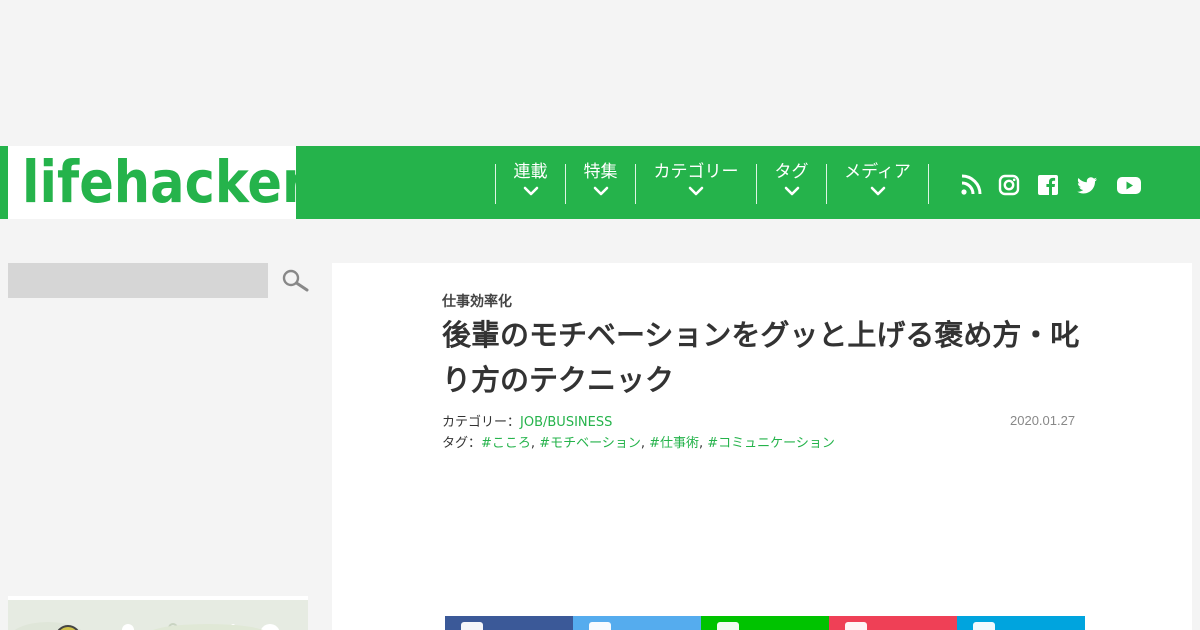  Describe the element at coordinates (481, 422) in the screenshot. I see `category-prefix: カテゴリー：` at that location.